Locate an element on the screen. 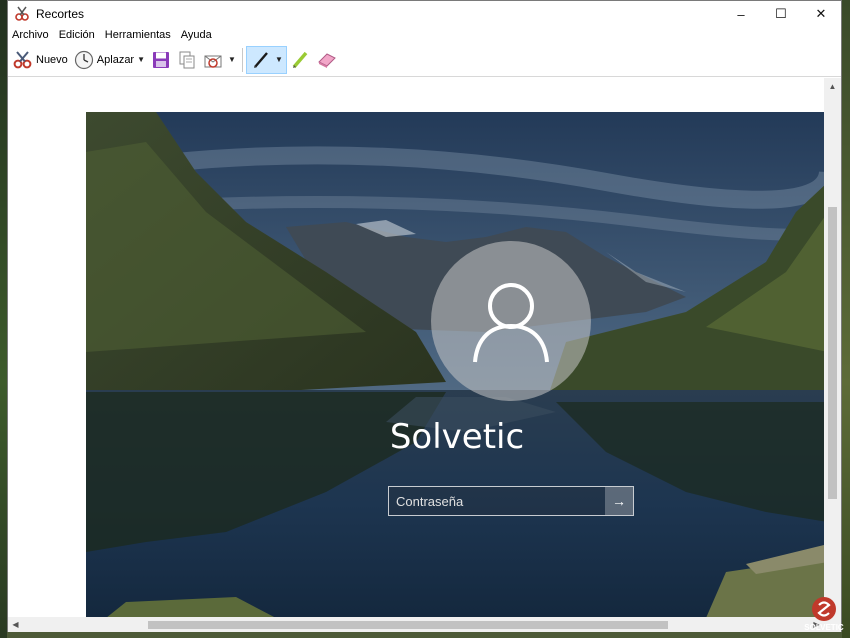 Image resolution: width=850 pixels, height=638 pixels. delay-dropdown-arrow-icon: ▼ is located at coordinates (141, 59).